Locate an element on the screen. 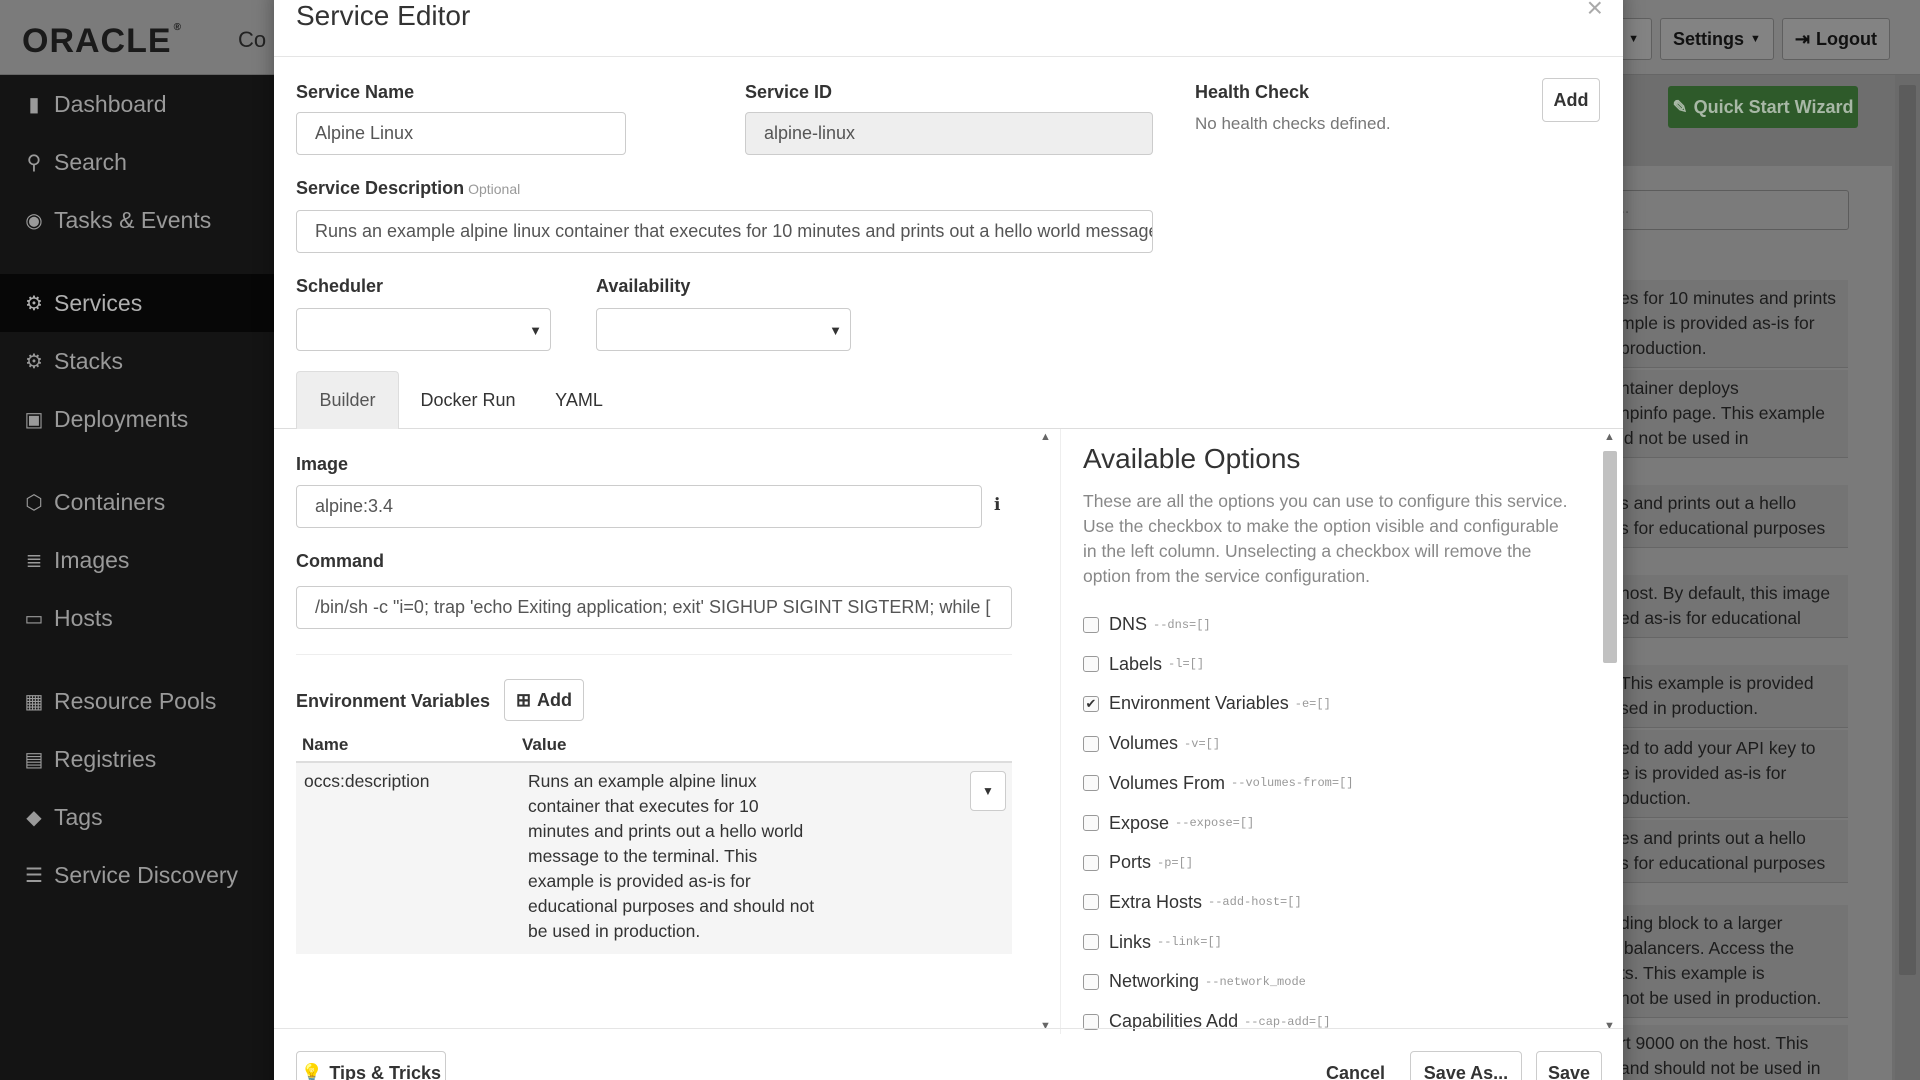  logout-icon: ⇥ is located at coordinates (1802, 38).